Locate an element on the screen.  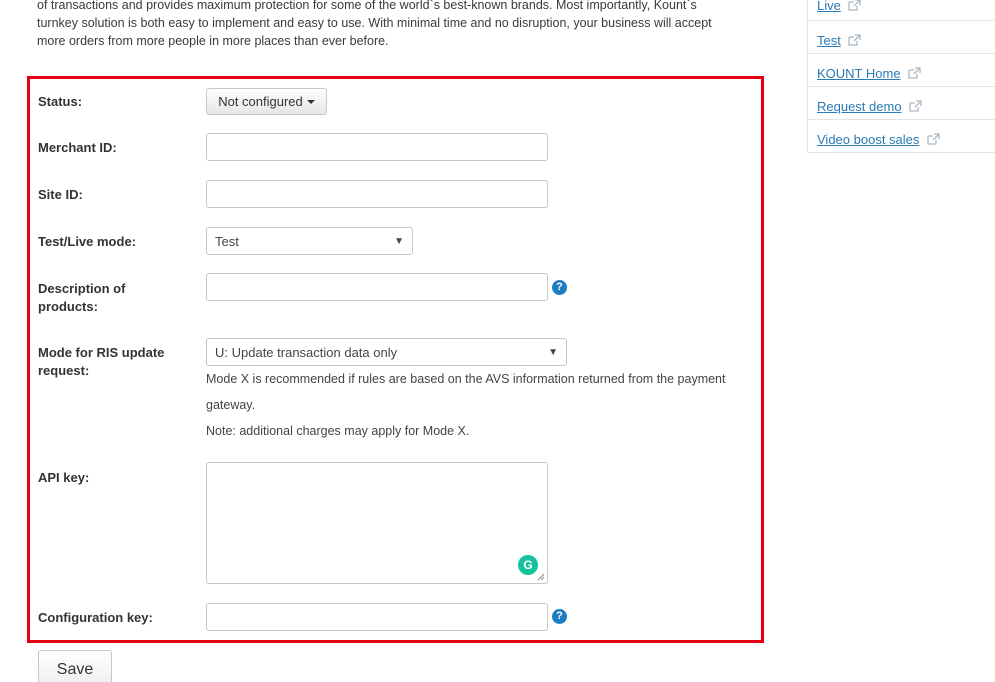
sidebar-item-test: Test is located at coordinates (901, 37).